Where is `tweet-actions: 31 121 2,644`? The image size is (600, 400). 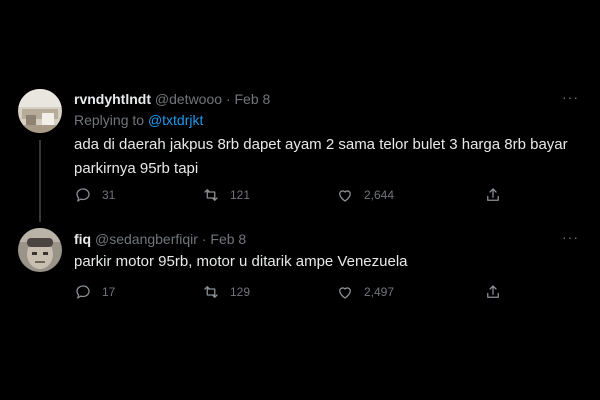
tweet-actions: 31 121 2,644 is located at coordinates (294, 196).